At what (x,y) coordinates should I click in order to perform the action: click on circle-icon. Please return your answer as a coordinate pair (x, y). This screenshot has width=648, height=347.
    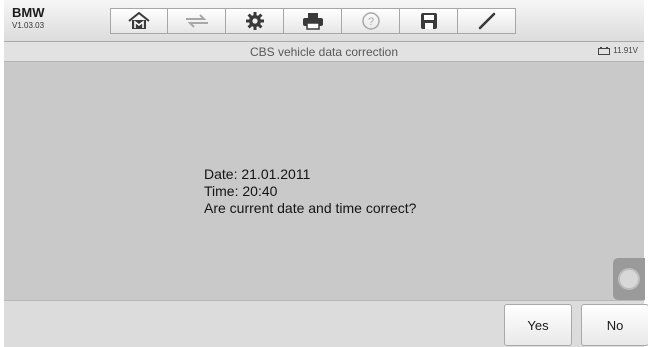
    Looking at the image, I should click on (629, 279).